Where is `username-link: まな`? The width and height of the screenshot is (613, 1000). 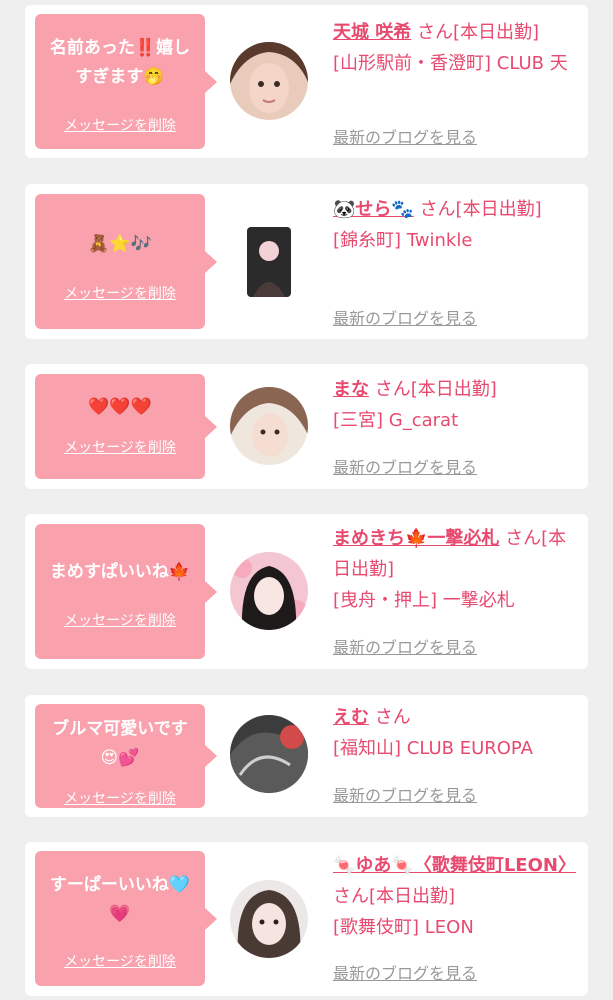 username-link: まな is located at coordinates (351, 389).